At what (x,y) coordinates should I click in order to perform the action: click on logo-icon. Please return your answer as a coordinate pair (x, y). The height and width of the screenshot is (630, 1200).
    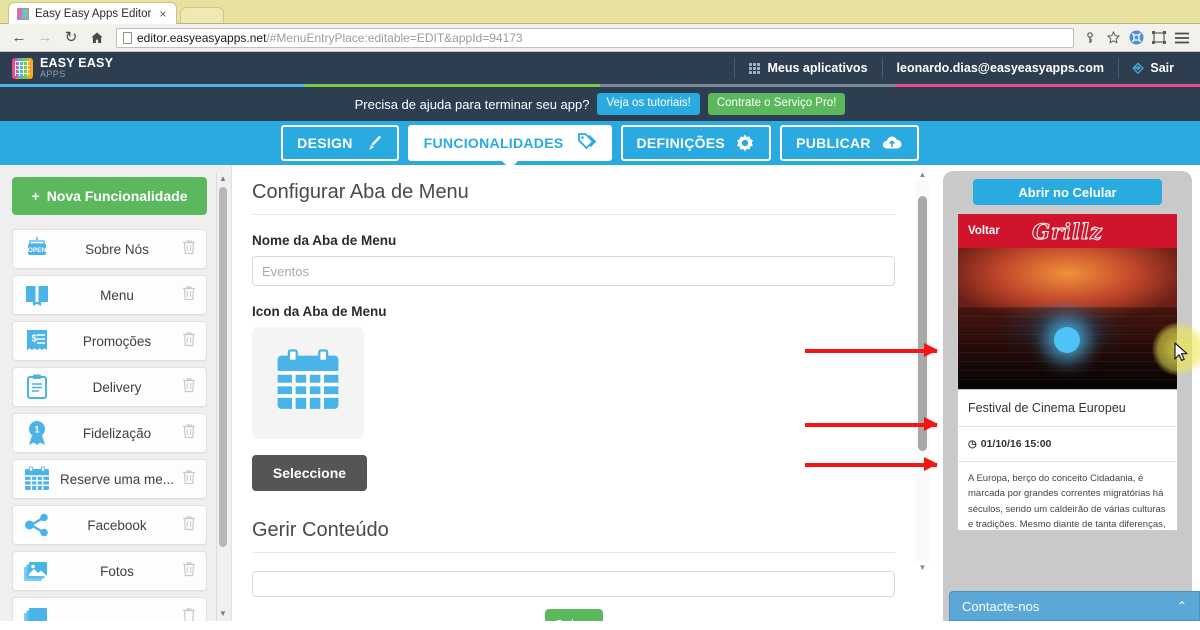
    Looking at the image, I should click on (22, 68).